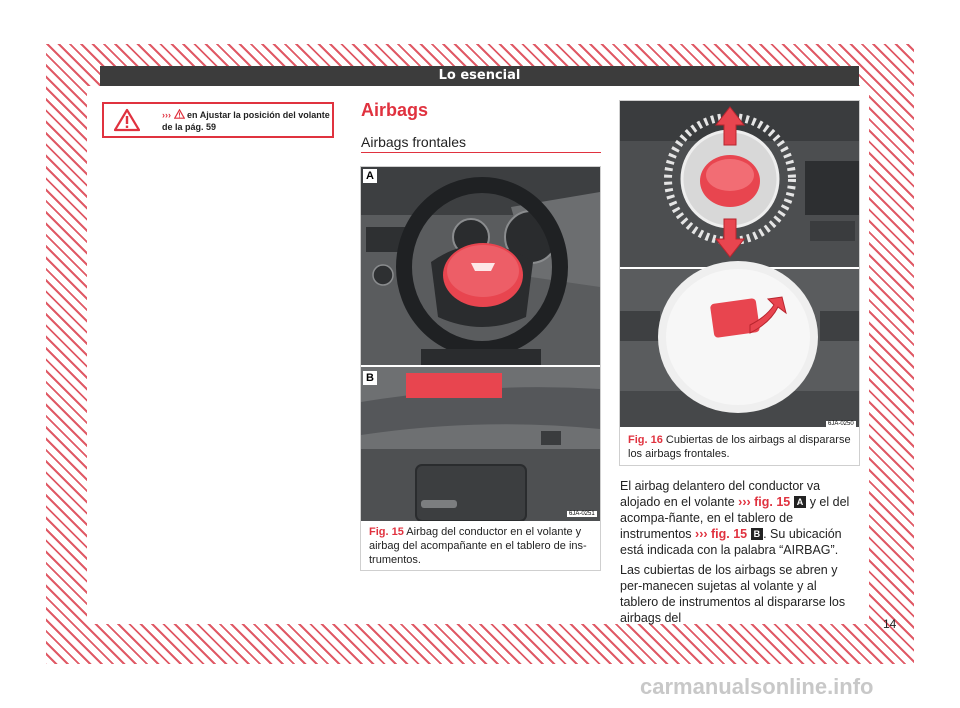  Describe the element at coordinates (179, 113) in the screenshot. I see `small-warning-icon` at that location.